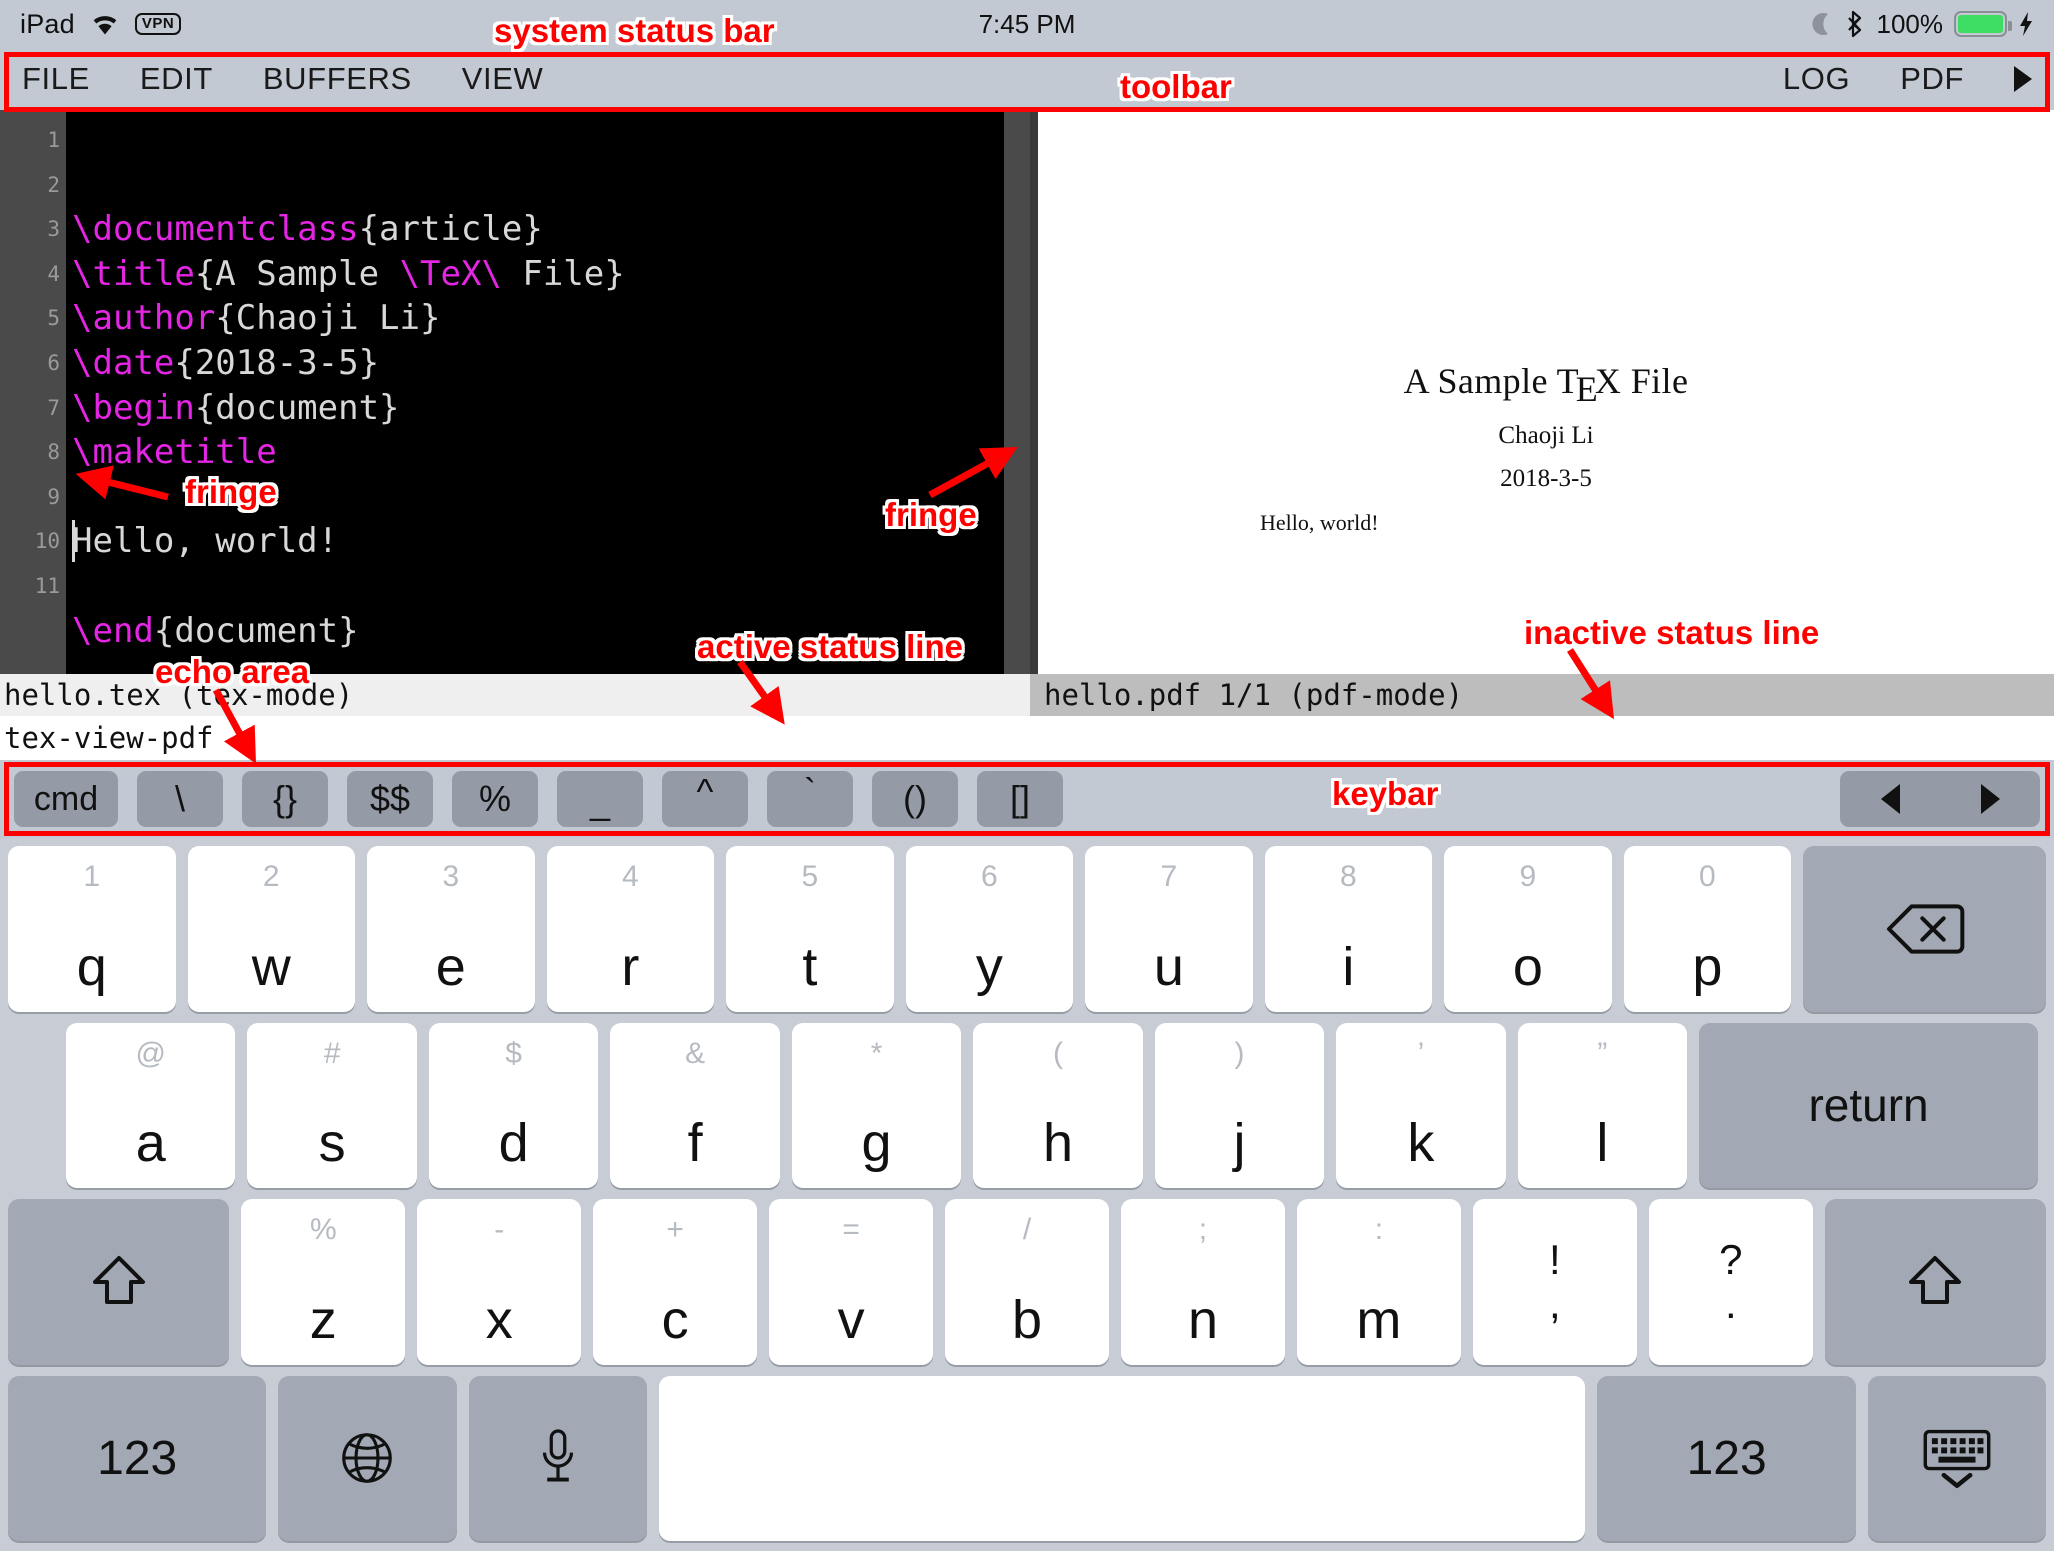  What do you see at coordinates (695, 1105) in the screenshot?
I see `key-f: & f` at bounding box center [695, 1105].